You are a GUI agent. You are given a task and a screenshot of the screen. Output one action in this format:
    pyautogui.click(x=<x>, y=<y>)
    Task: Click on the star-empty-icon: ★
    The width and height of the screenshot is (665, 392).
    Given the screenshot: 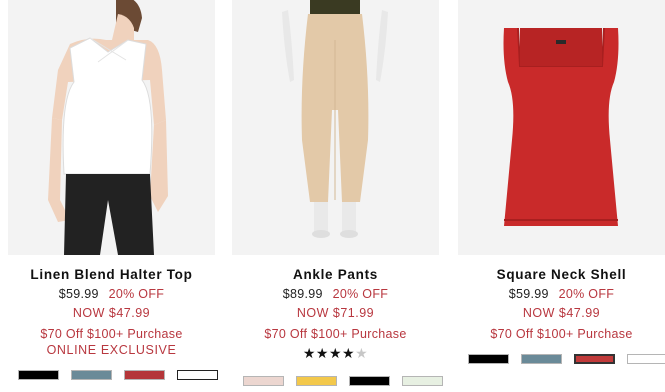 What is the action you would take?
    pyautogui.click(x=362, y=353)
    